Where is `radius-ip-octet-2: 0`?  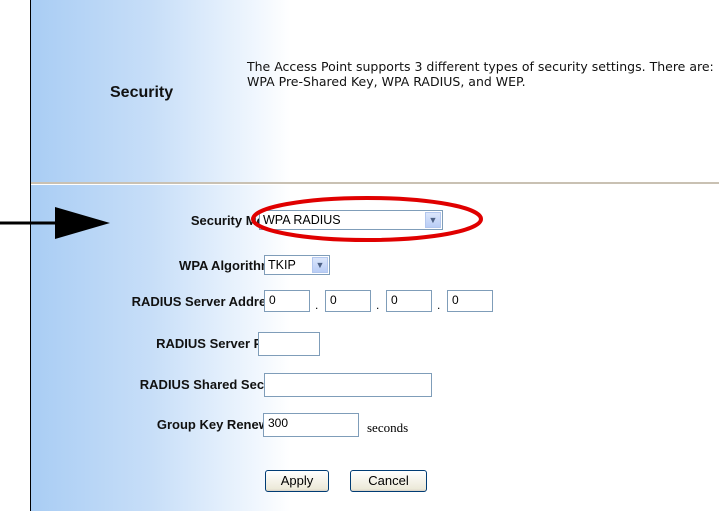
radius-ip-octet-2: 0 is located at coordinates (348, 301).